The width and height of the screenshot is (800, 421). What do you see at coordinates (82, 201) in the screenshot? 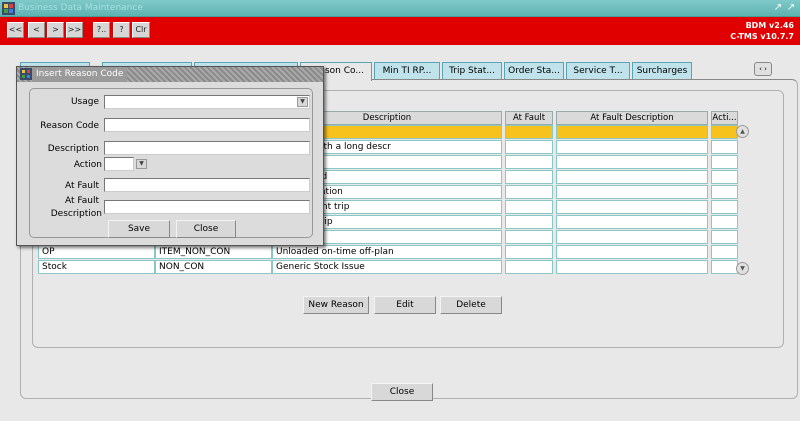
I see `at-fault-description-label-line1: At Fault` at bounding box center [82, 201].